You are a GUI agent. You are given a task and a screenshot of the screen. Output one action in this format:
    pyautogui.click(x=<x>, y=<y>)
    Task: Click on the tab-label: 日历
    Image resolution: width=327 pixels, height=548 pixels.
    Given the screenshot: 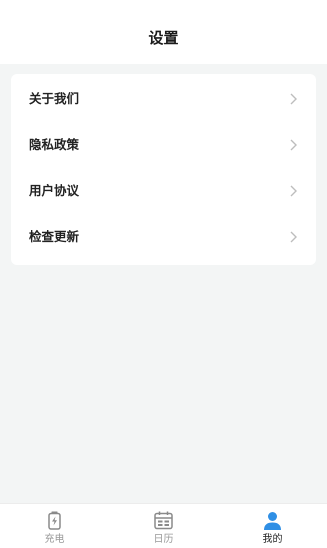 What is the action you would take?
    pyautogui.click(x=163, y=539)
    